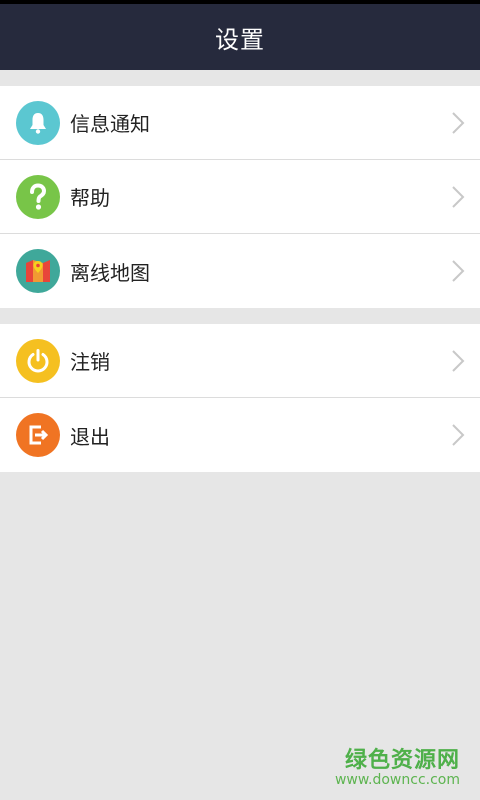 The width and height of the screenshot is (480, 800). Describe the element at coordinates (240, 271) in the screenshot. I see `settings-item-offline-map: 离线地图` at that location.